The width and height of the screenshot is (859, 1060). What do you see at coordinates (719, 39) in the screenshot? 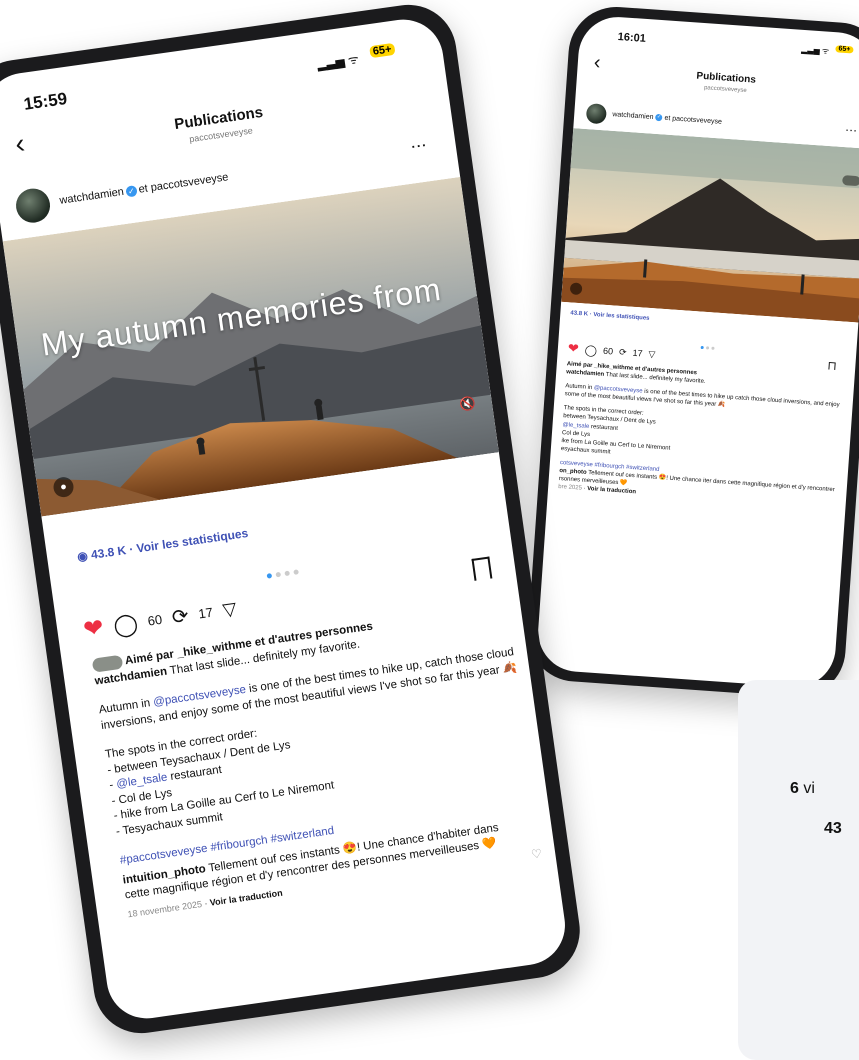
I see `status-bar: 16:01 ▂▃▅ ᯤ 65+` at bounding box center [719, 39].